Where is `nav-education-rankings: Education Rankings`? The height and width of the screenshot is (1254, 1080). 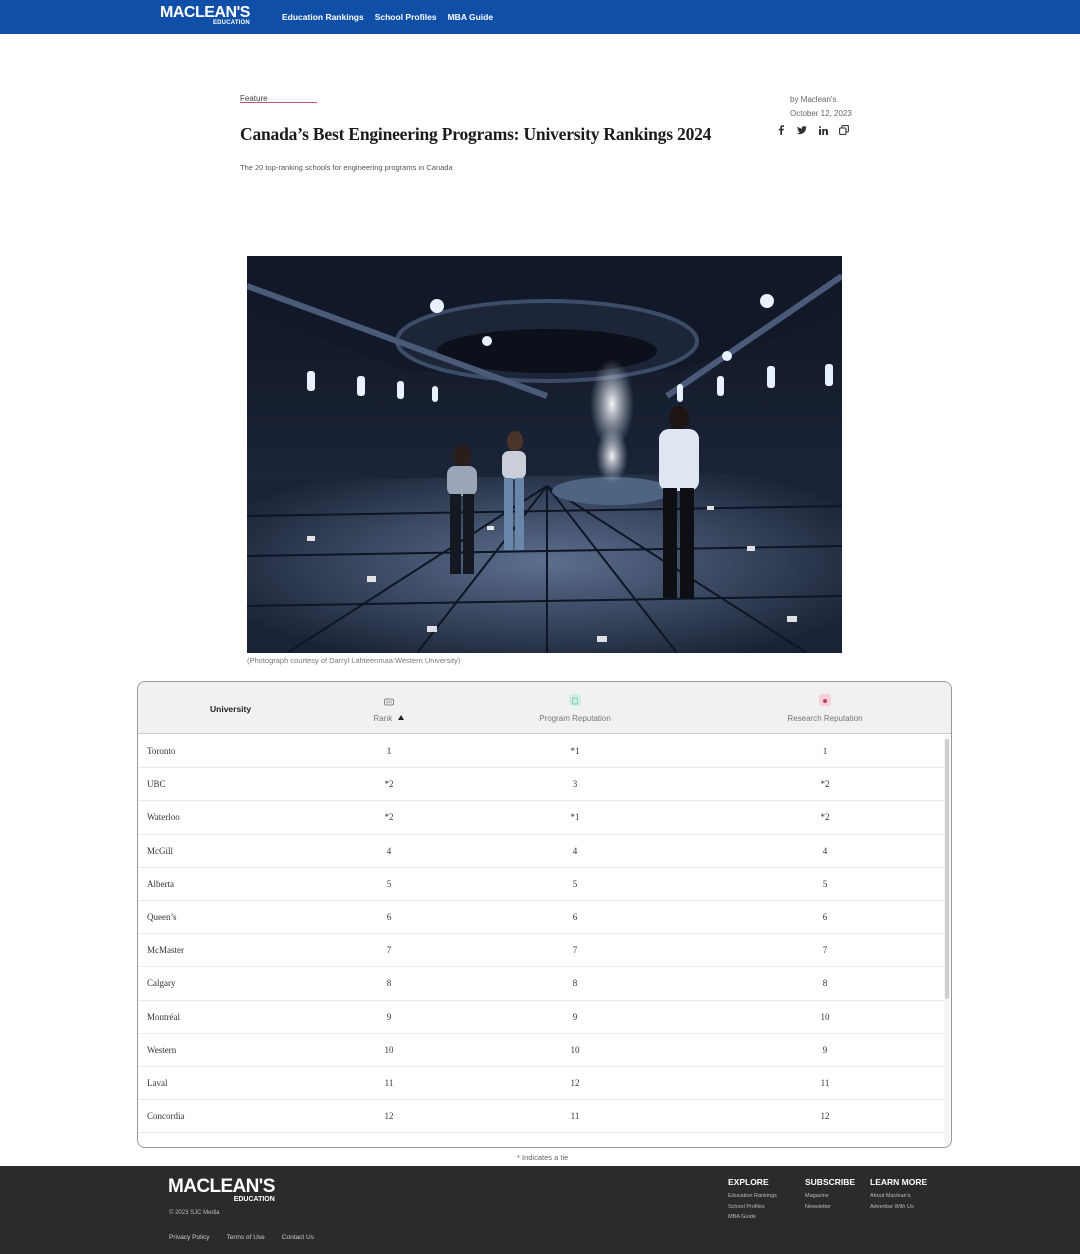
nav-education-rankings: Education Rankings is located at coordinates (323, 17).